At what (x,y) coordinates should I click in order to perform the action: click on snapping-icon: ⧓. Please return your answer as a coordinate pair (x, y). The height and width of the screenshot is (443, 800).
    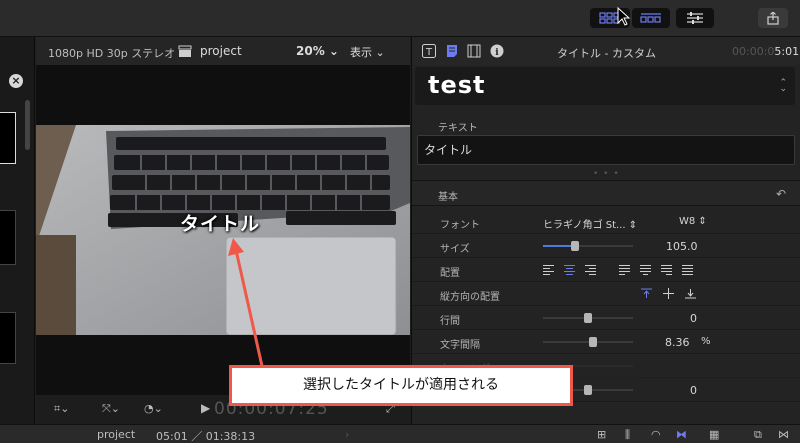
    Looking at the image, I should click on (681, 434).